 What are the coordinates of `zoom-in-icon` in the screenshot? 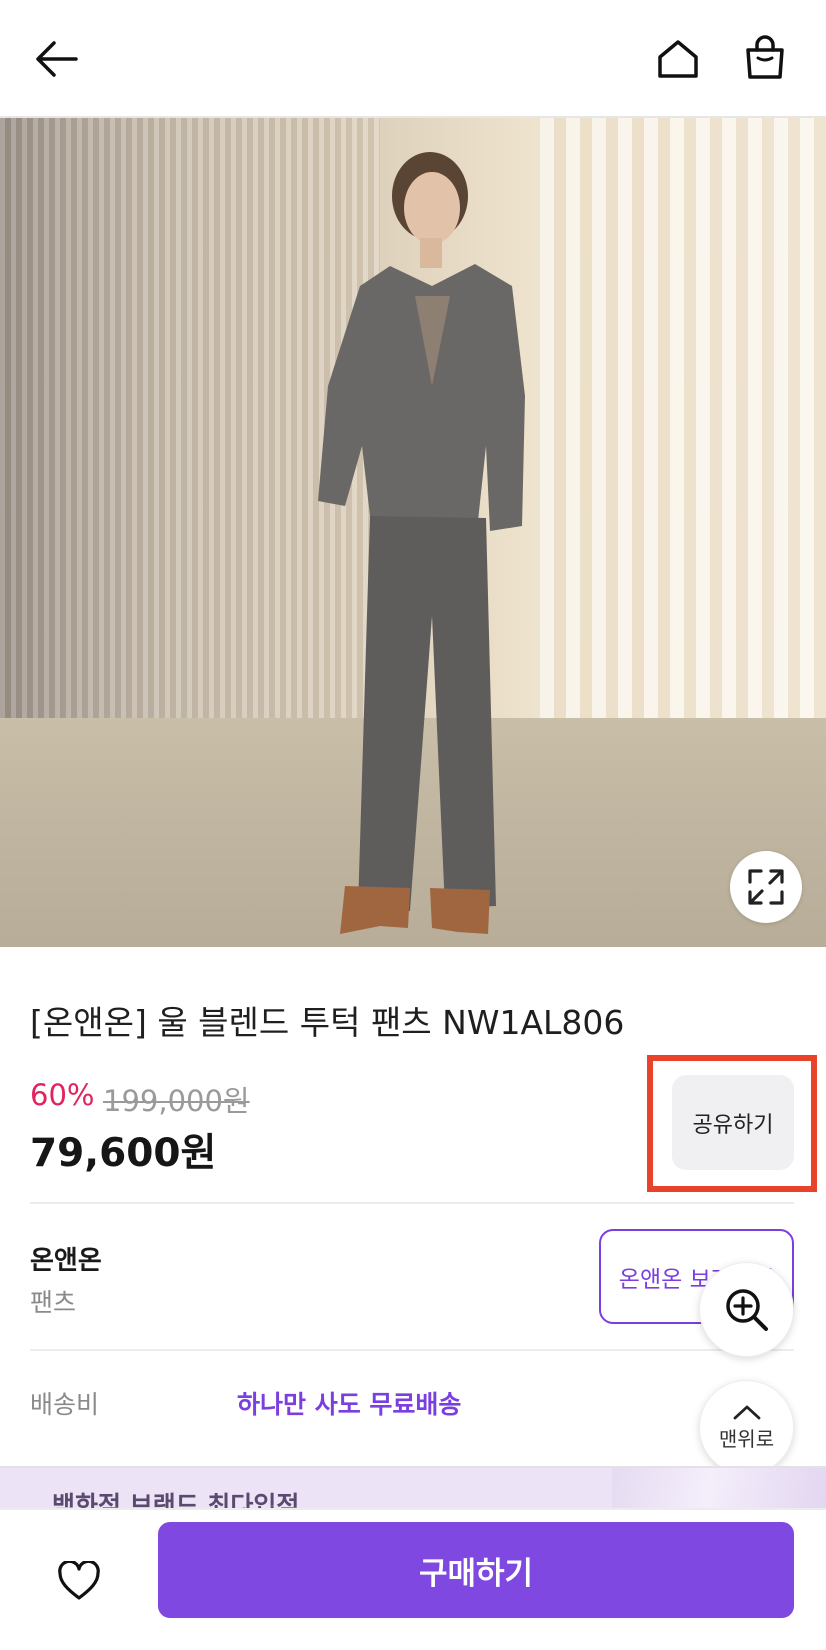 It's located at (746, 1309).